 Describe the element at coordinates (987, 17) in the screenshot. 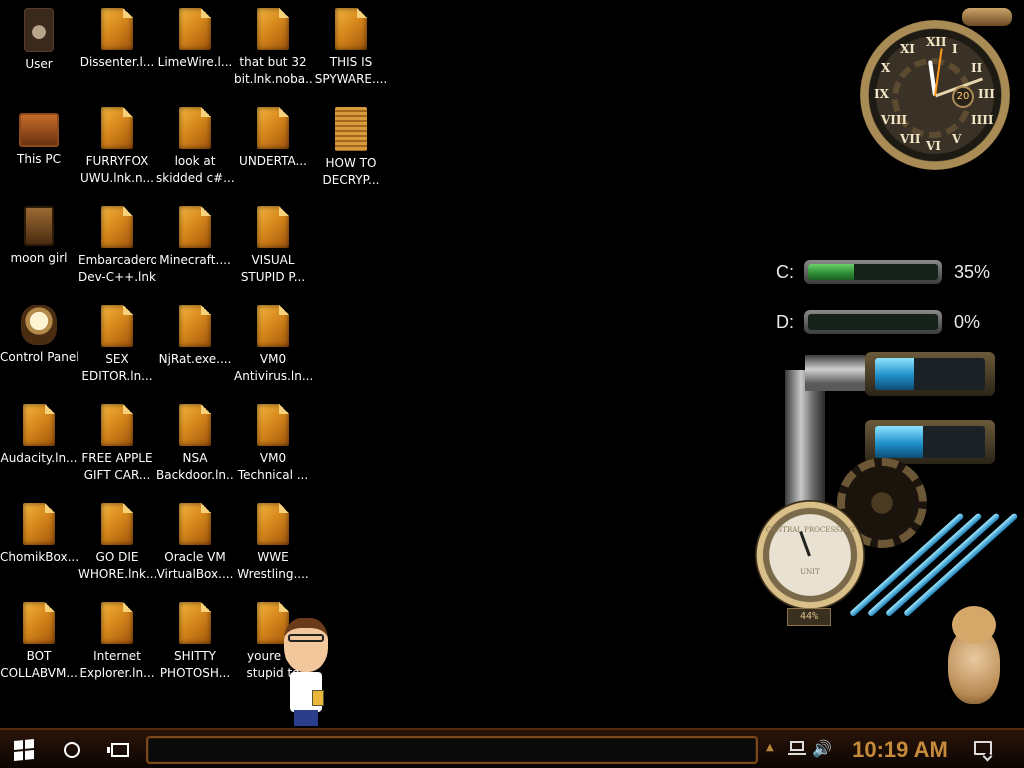

I see `clock-crown` at that location.